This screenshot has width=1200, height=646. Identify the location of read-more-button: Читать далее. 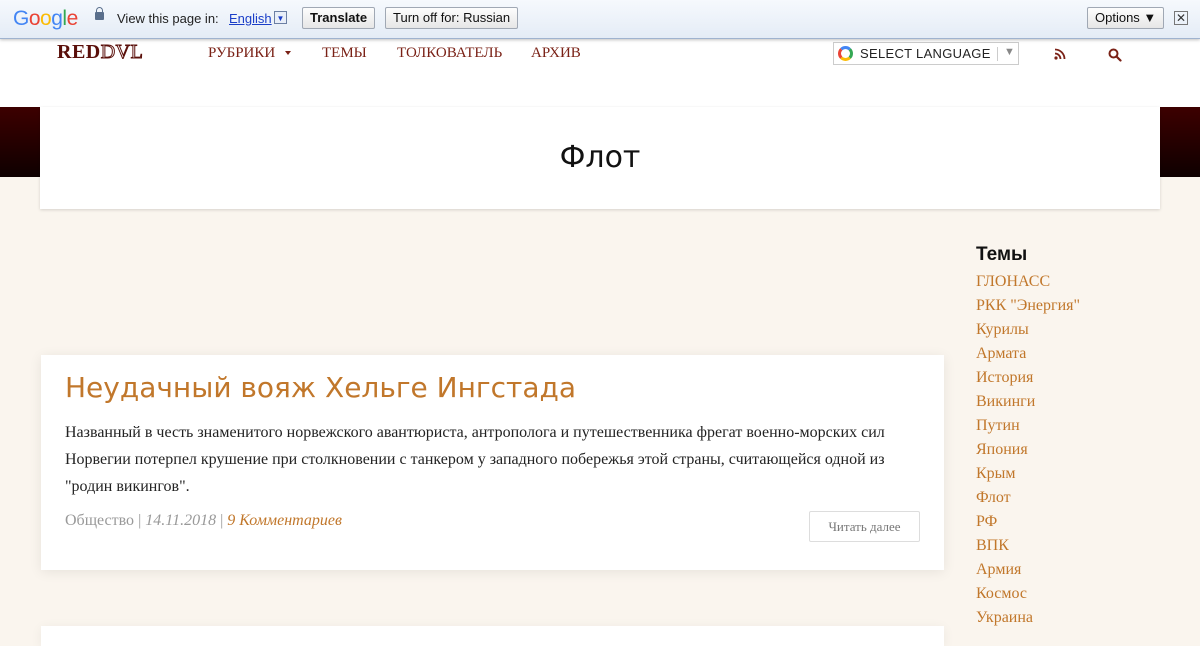
(864, 526).